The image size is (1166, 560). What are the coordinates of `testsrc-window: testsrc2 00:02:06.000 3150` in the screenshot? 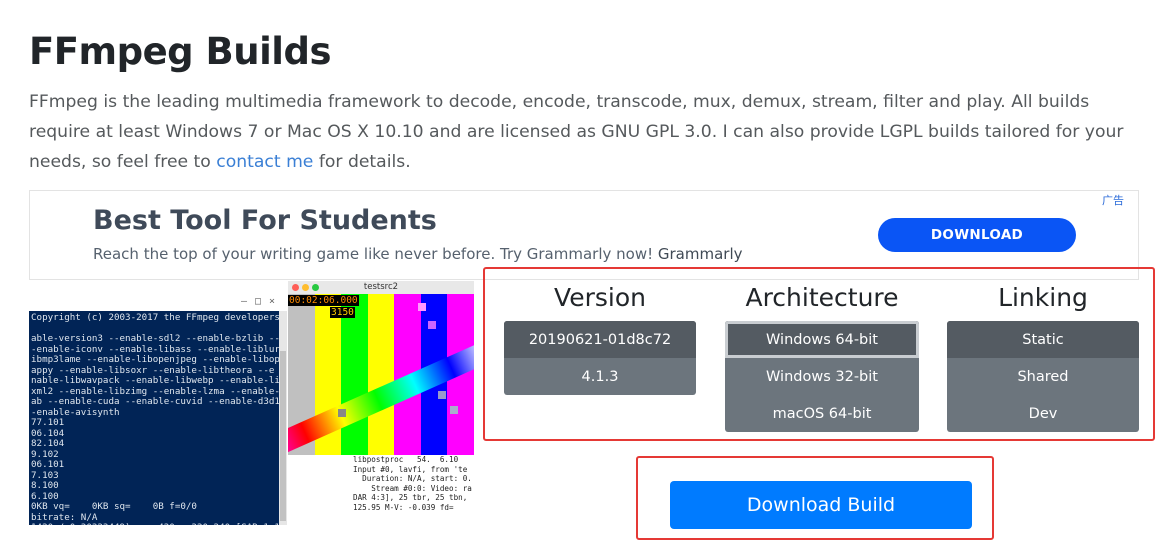 It's located at (381, 368).